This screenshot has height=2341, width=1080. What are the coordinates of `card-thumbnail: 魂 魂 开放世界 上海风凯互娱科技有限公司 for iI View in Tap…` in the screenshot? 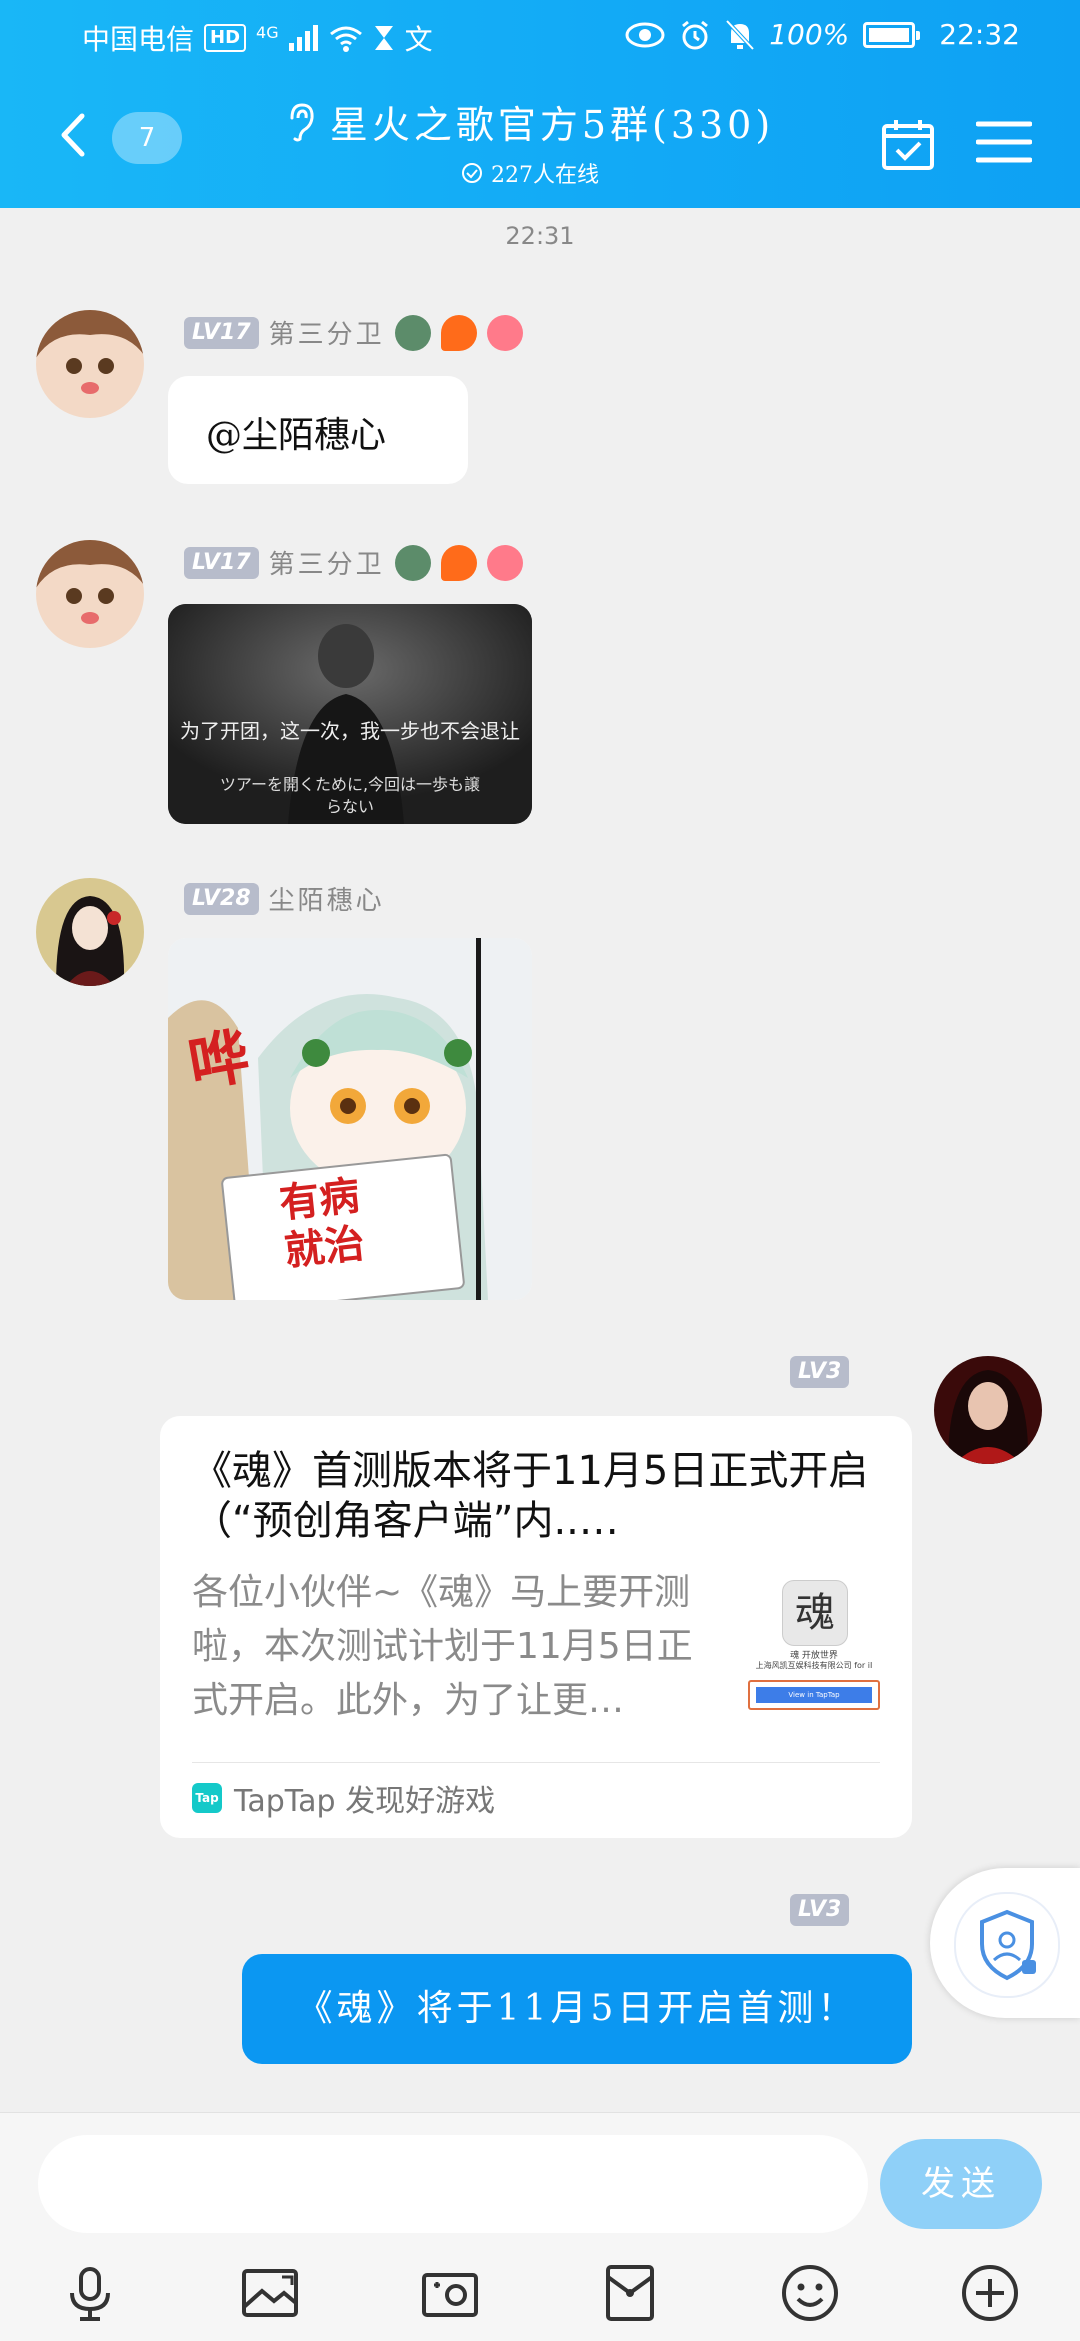 It's located at (814, 1648).